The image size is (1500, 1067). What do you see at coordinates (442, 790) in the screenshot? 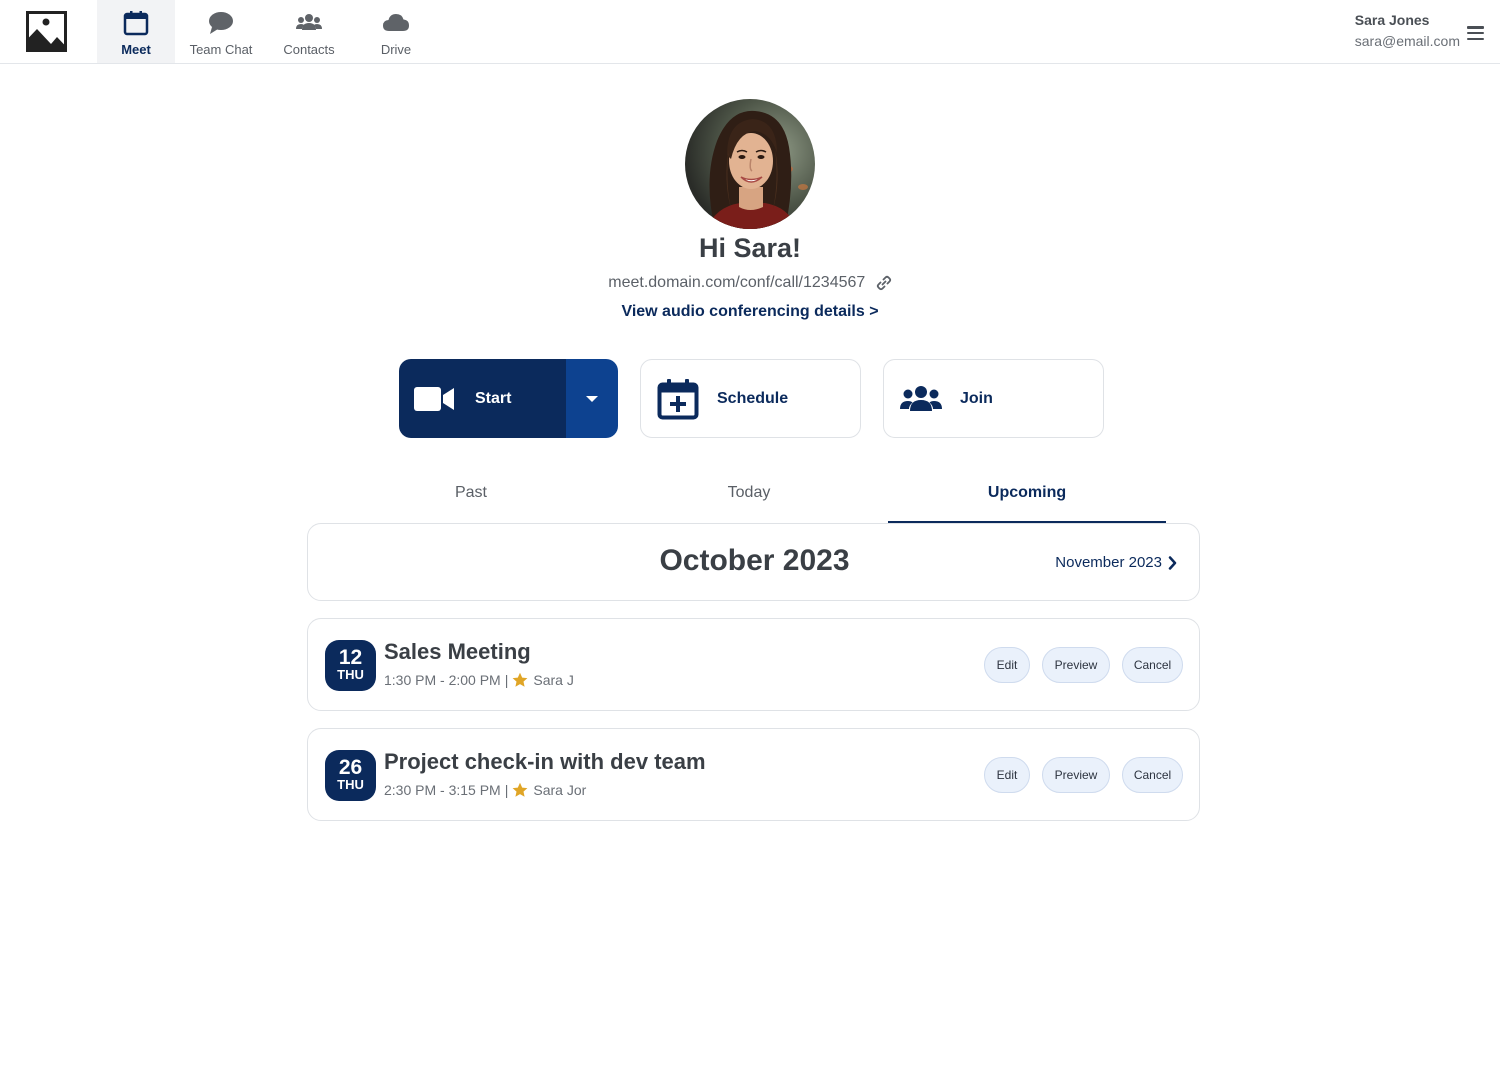
I see `meeting-time: 2:30 PM - 3:15 PM` at bounding box center [442, 790].